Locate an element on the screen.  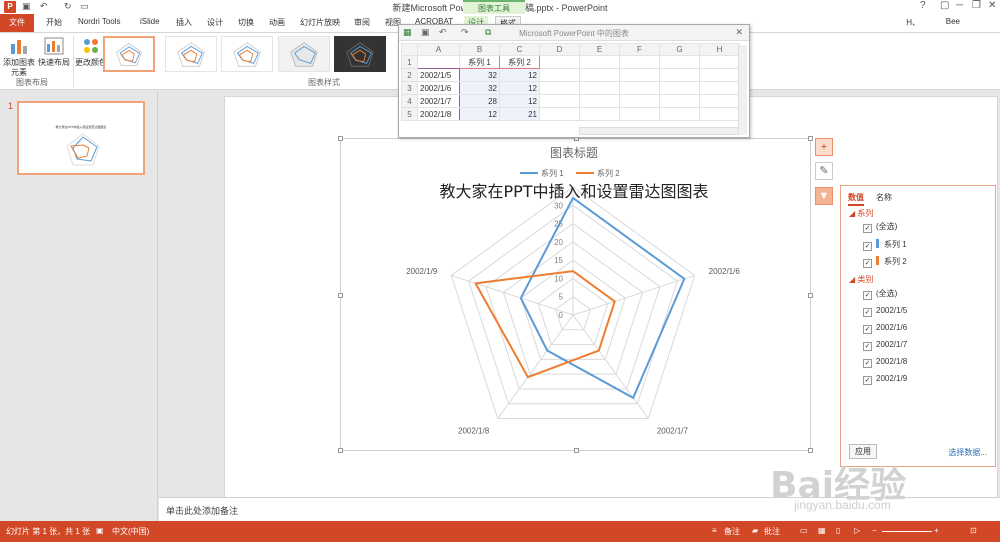
row-header: 2 is located at coordinates (409, 75).